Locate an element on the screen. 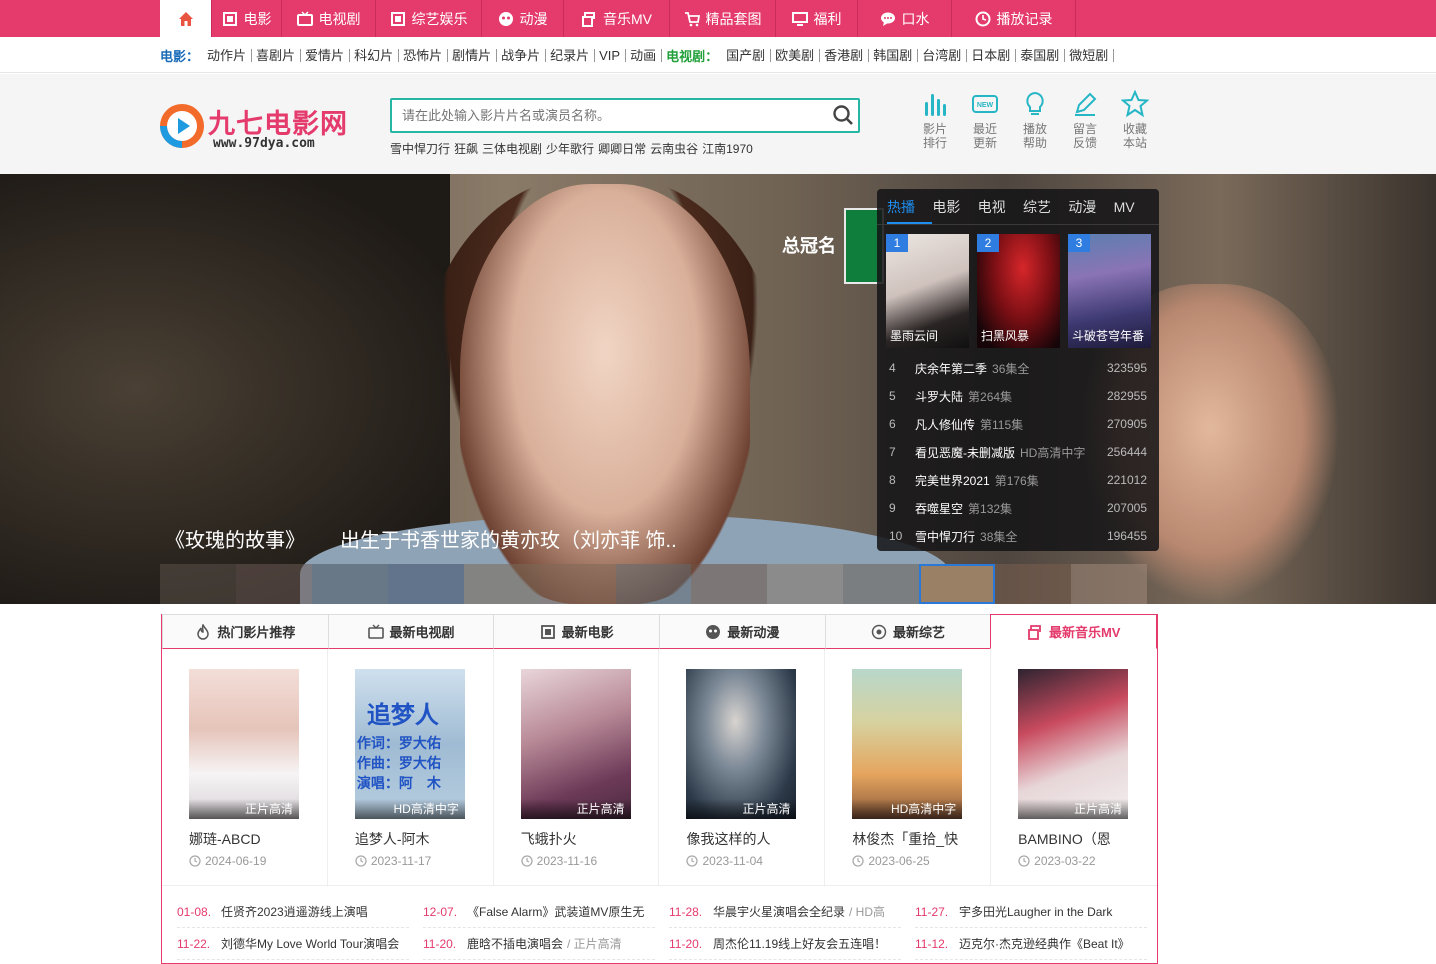  subnav-link: 台湾剧 is located at coordinates (943, 55).